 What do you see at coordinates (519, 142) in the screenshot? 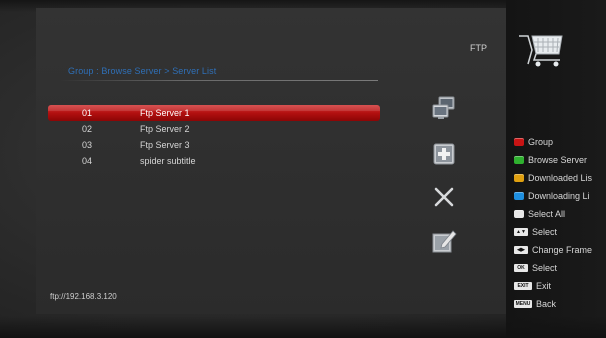
I see `red-key-icon` at bounding box center [519, 142].